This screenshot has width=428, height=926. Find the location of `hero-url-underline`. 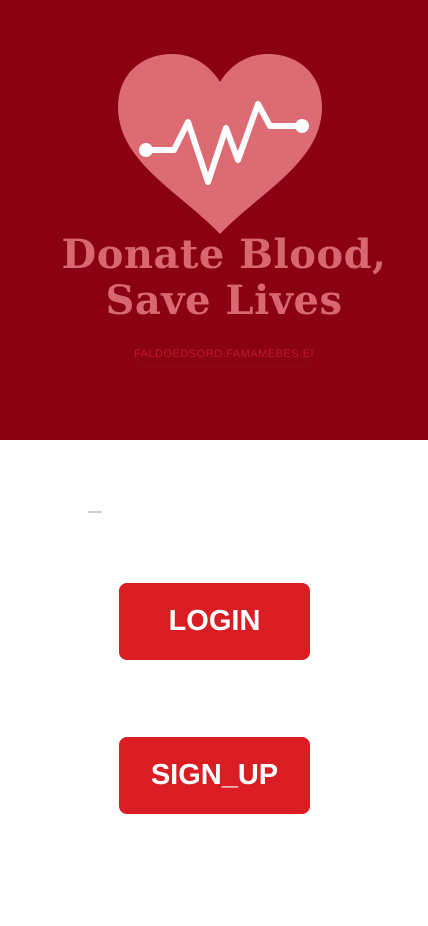

hero-url-underline is located at coordinates (225, 368).